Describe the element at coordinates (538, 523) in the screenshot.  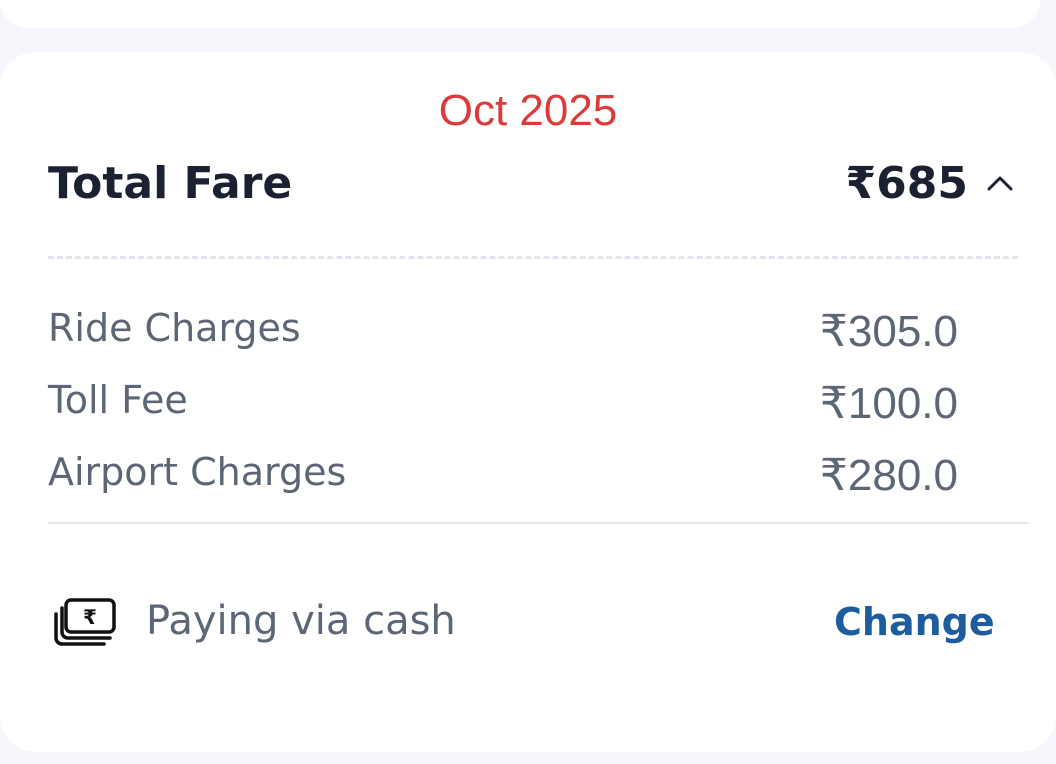
I see `solid-divider` at that location.